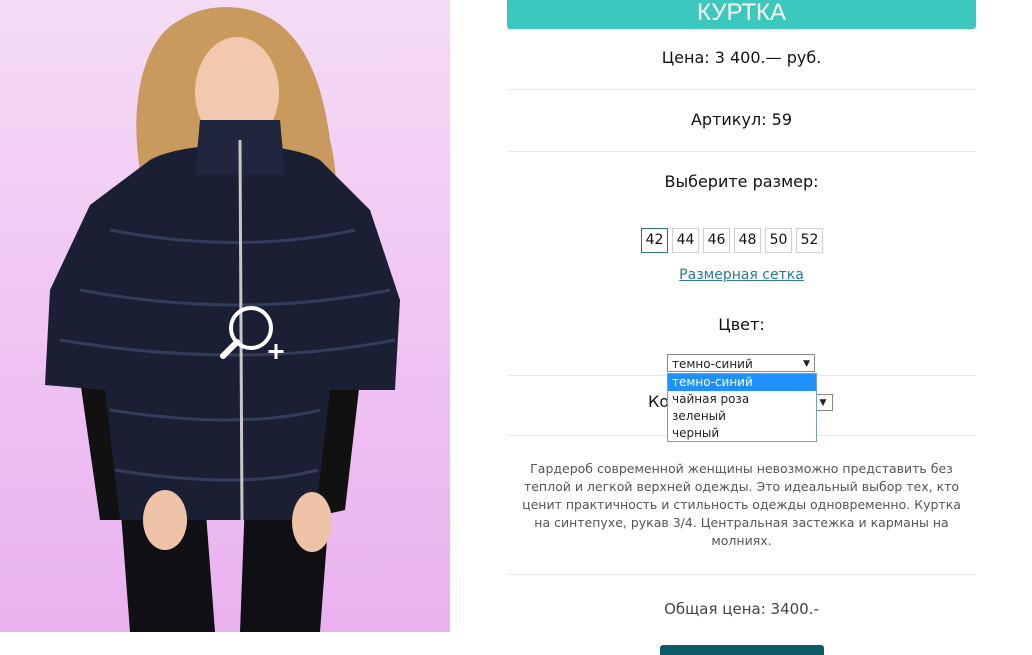  What do you see at coordinates (741, 181) in the screenshot?
I see `choose-size-label: Выберите размер:` at bounding box center [741, 181].